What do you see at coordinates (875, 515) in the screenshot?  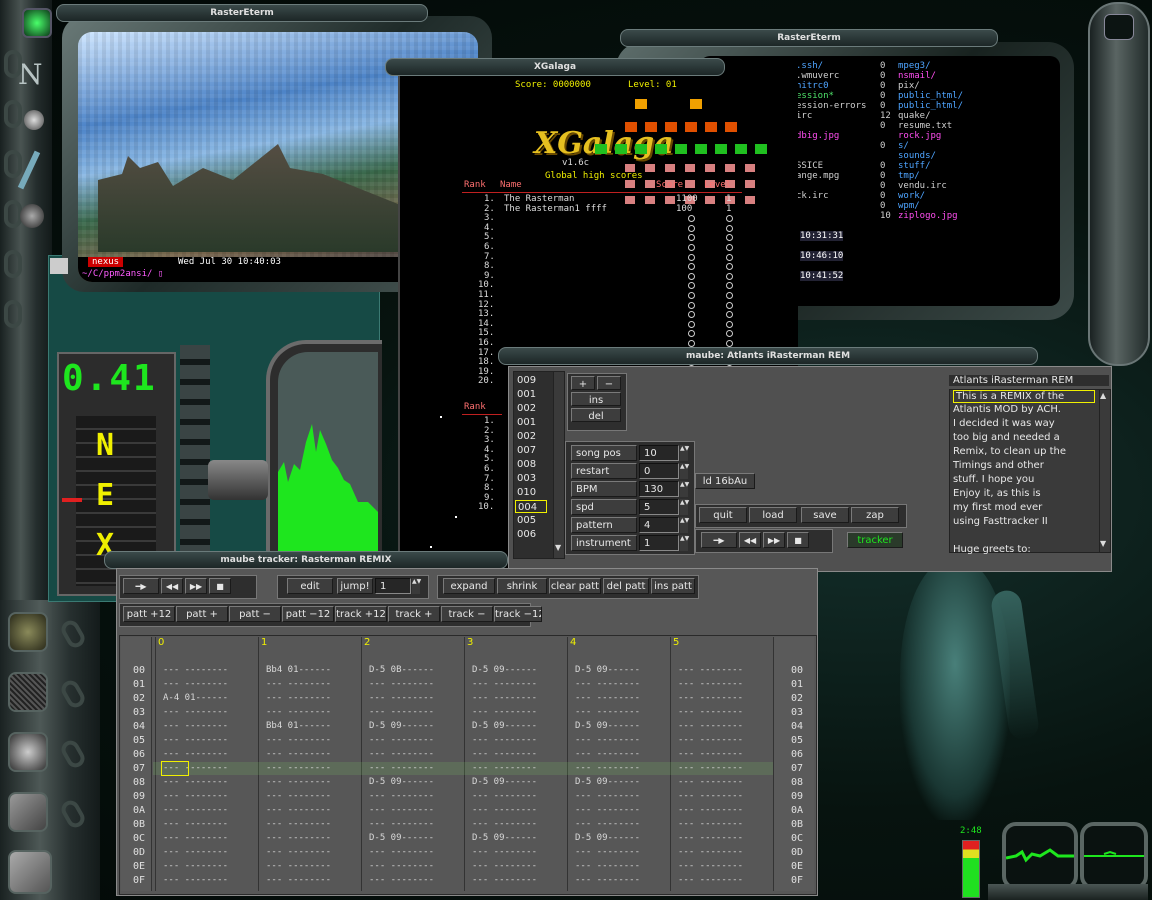 I see `zap-button: zap` at bounding box center [875, 515].